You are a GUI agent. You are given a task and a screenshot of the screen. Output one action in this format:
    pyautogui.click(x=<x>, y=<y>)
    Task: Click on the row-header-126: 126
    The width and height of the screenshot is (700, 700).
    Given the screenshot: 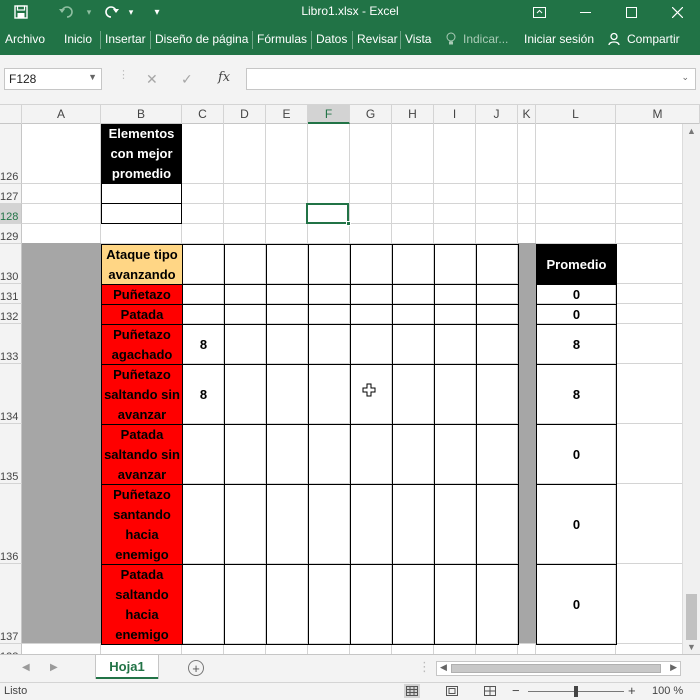 What is the action you would take?
    pyautogui.click(x=11, y=154)
    